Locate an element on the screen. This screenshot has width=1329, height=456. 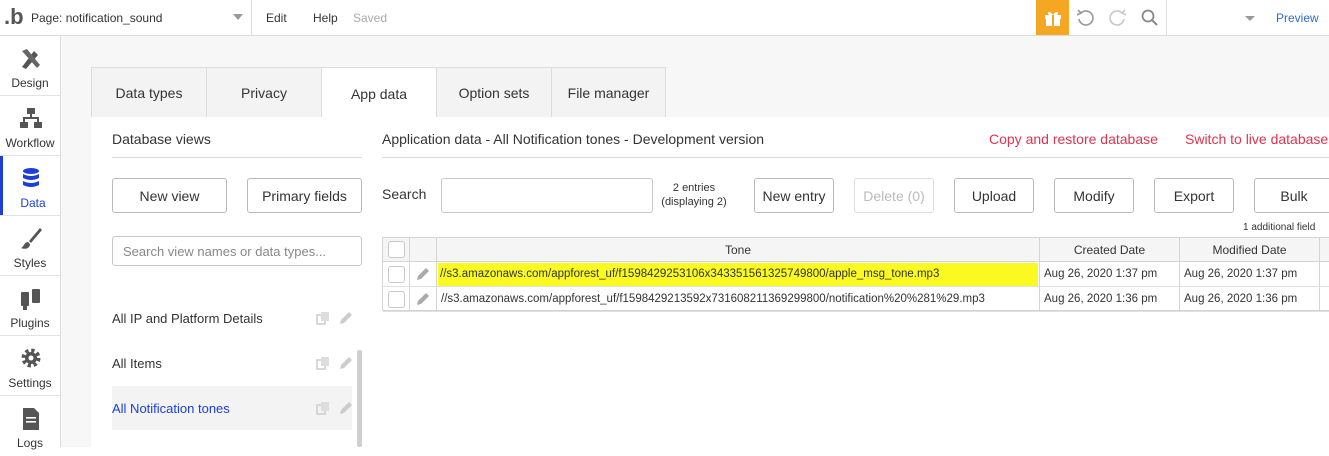
upload-button: Upload is located at coordinates (994, 195).